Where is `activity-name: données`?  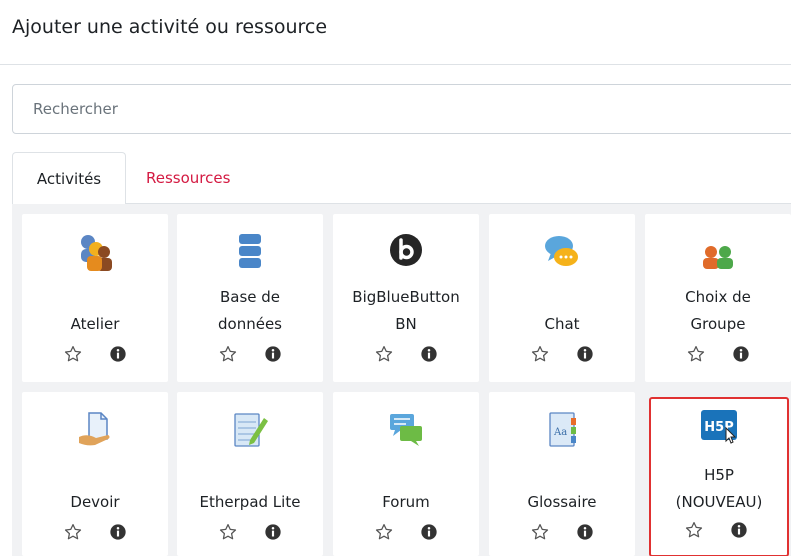
activity-name: données is located at coordinates (250, 324).